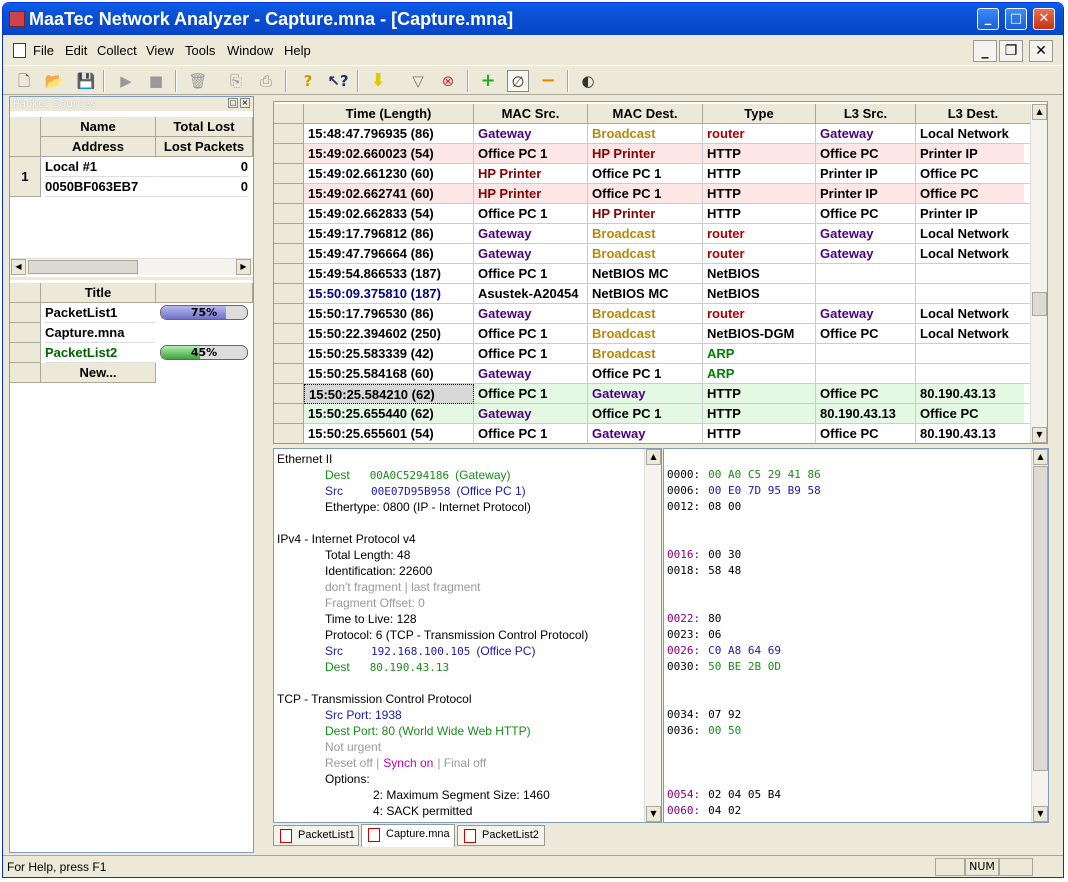  What do you see at coordinates (724, 666) in the screenshot?
I see `hex-line: 0030: 50 BE 2B 0D` at bounding box center [724, 666].